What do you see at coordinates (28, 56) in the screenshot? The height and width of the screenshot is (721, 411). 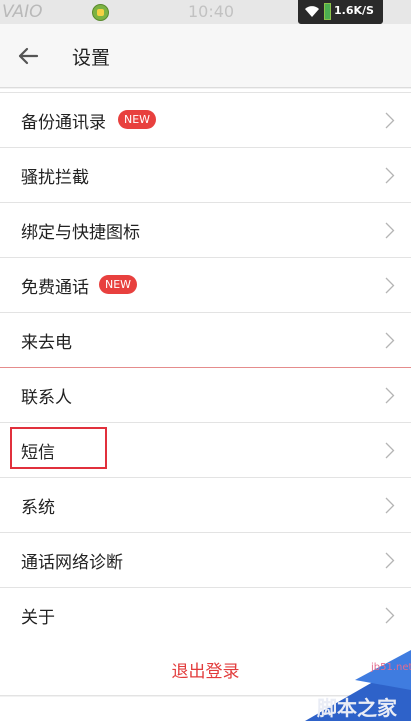 I see `back-arrow-icon` at bounding box center [28, 56].